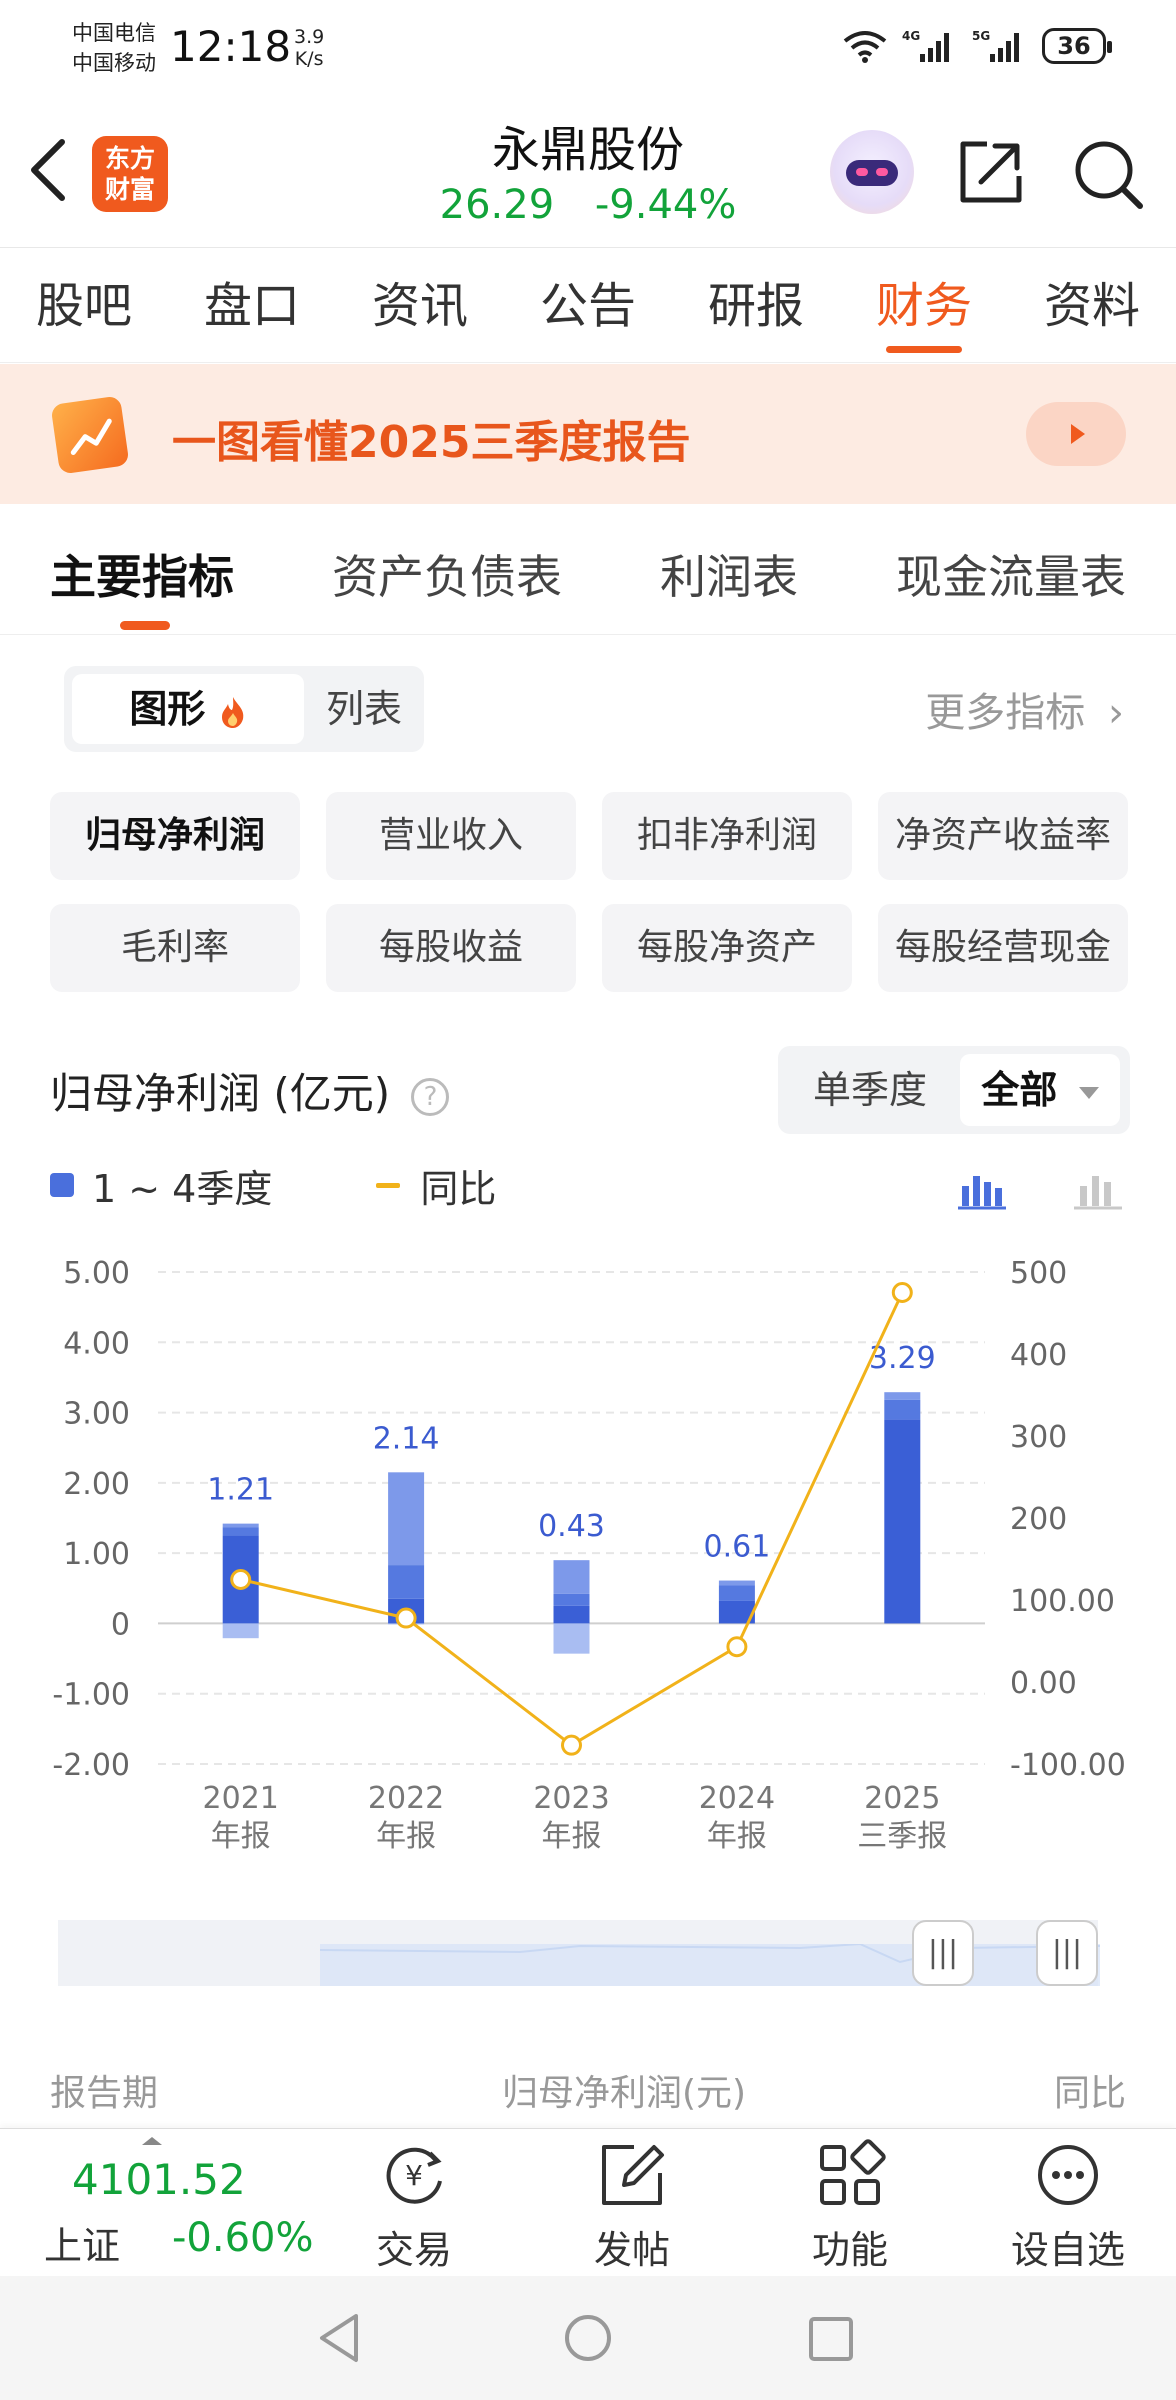 This screenshot has height=2400, width=1176. I want to click on more-metrics-link: 更多指标 ›, so click(1024, 709).